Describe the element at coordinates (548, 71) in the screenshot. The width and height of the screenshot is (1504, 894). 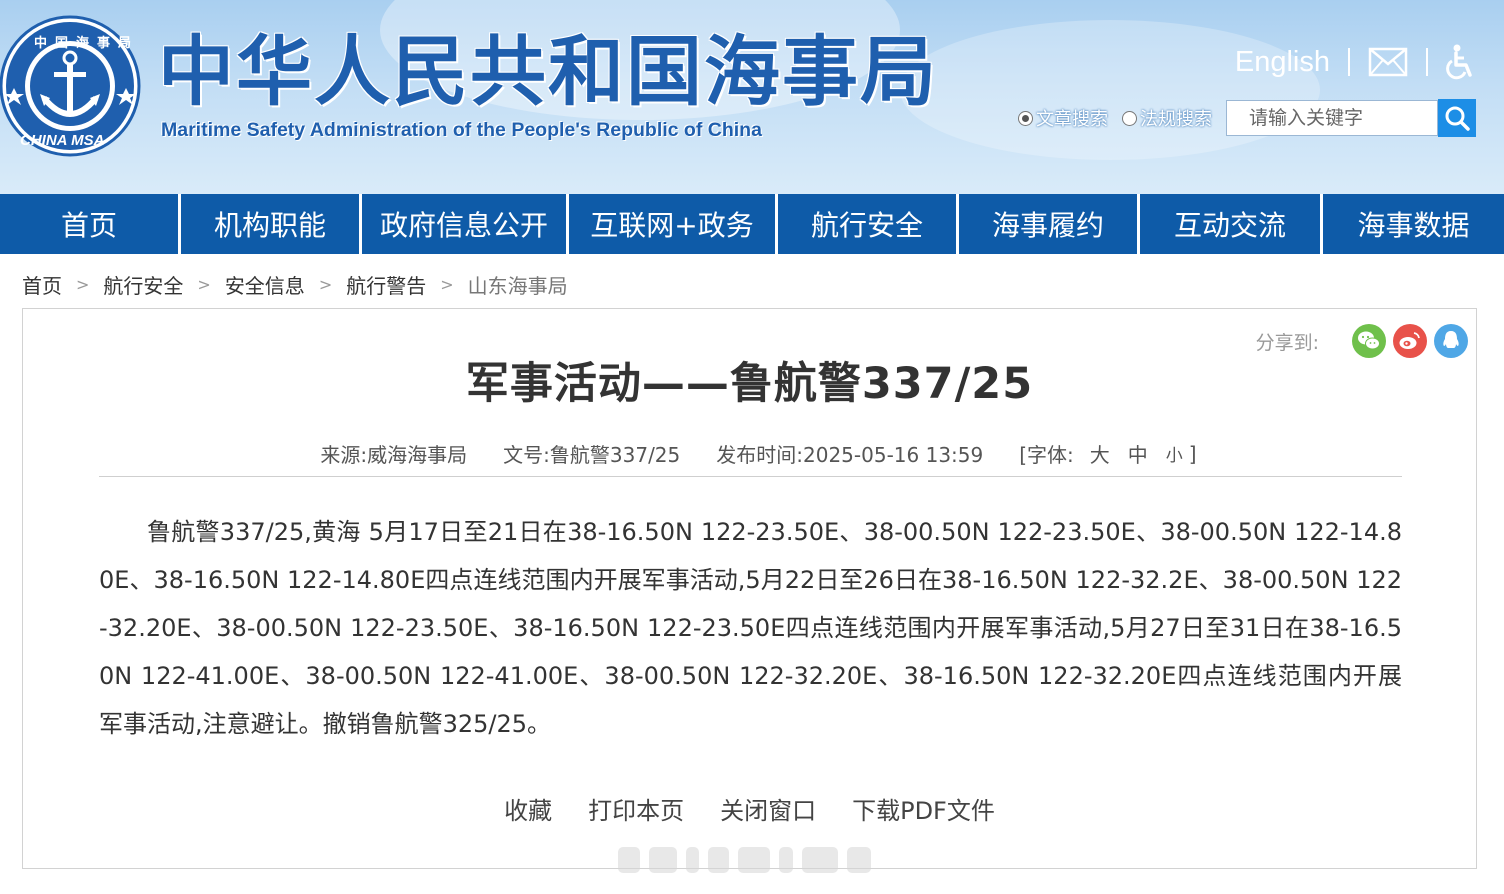
I see `site-title: 中华人民共和国海事局` at that location.